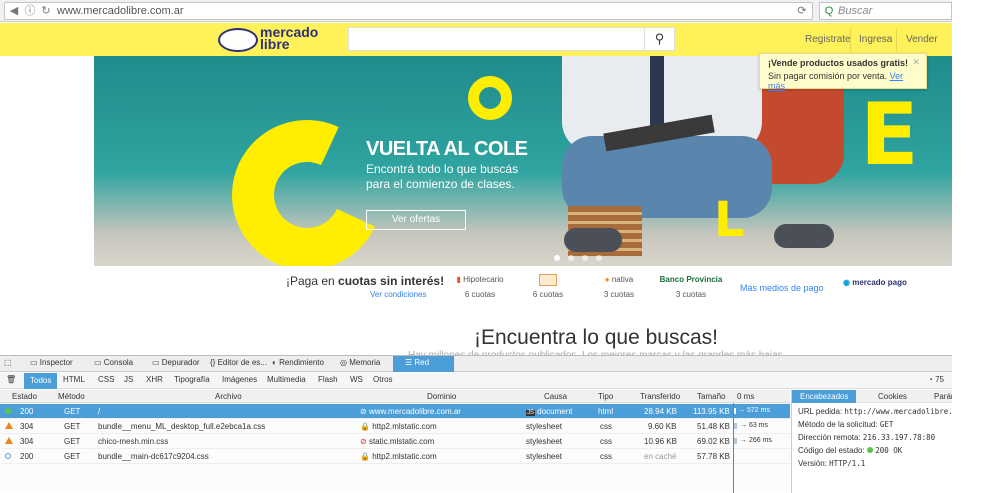 Image resolution: width=999 pixels, height=493 pixels. What do you see at coordinates (619, 285) in the screenshot?
I see `bank-nativa: ● nativa 3 cuotas` at bounding box center [619, 285].